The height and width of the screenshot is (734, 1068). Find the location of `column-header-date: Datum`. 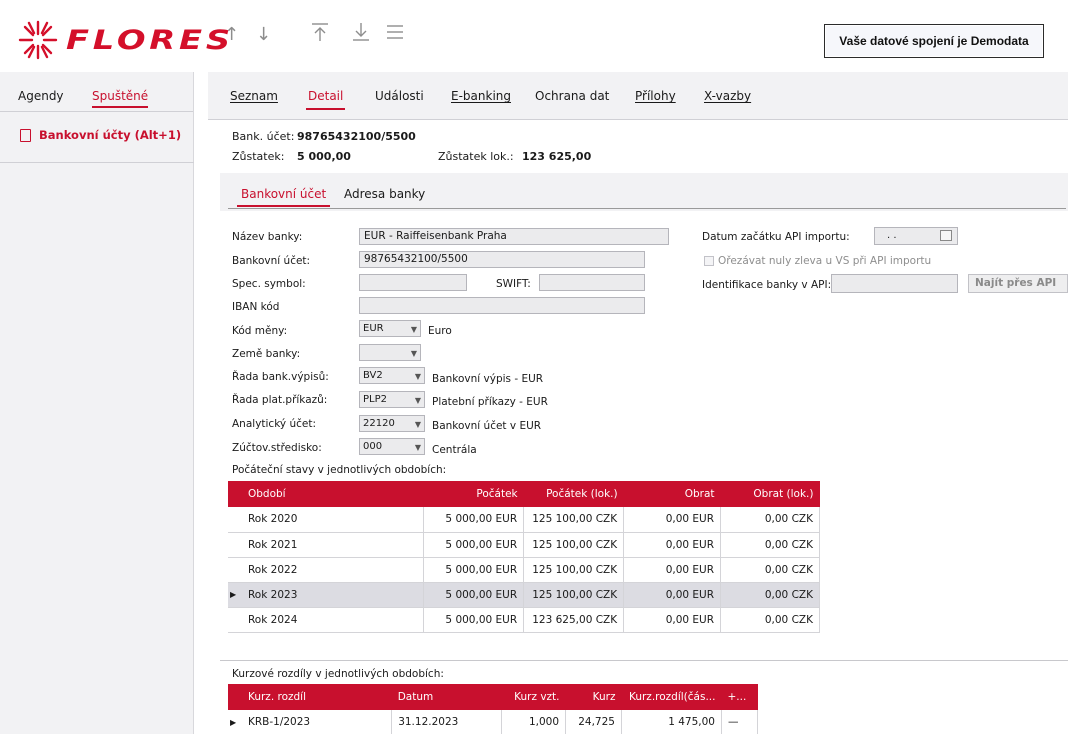

column-header-date: Datum is located at coordinates (446, 697).